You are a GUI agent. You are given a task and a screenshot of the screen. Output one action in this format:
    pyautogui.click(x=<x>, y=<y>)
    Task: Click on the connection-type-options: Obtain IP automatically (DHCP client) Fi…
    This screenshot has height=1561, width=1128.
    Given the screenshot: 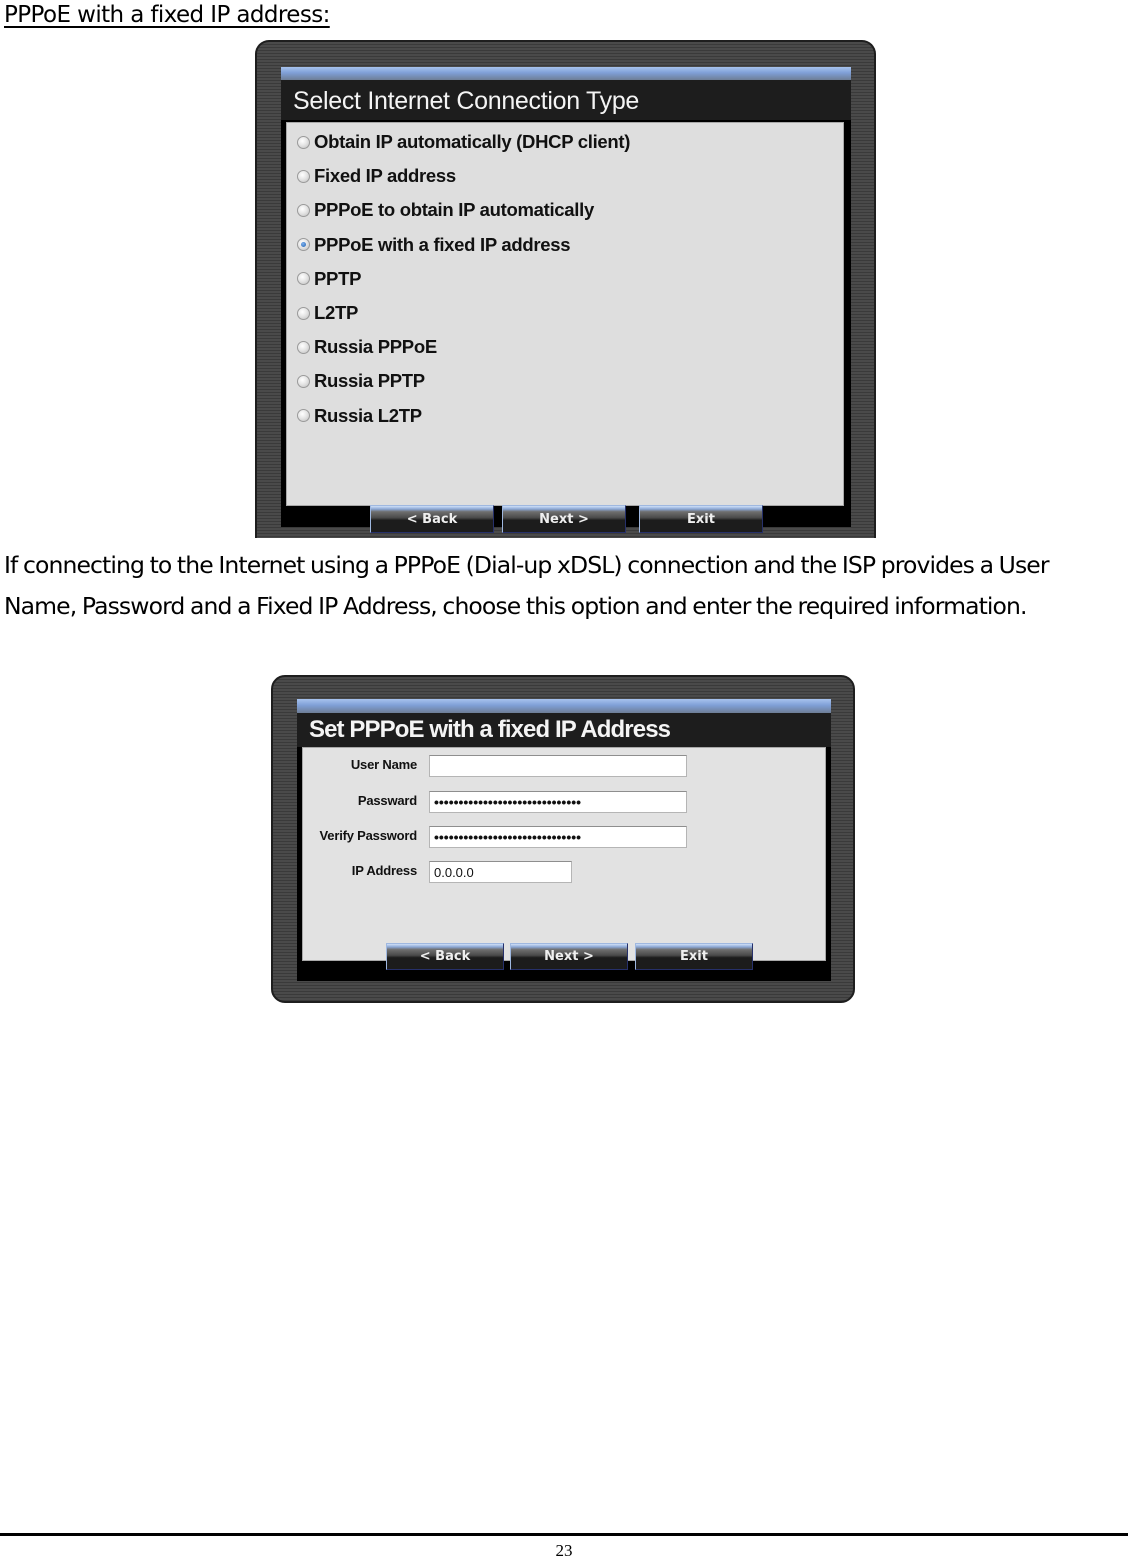 What is the action you would take?
    pyautogui.click(x=463, y=279)
    